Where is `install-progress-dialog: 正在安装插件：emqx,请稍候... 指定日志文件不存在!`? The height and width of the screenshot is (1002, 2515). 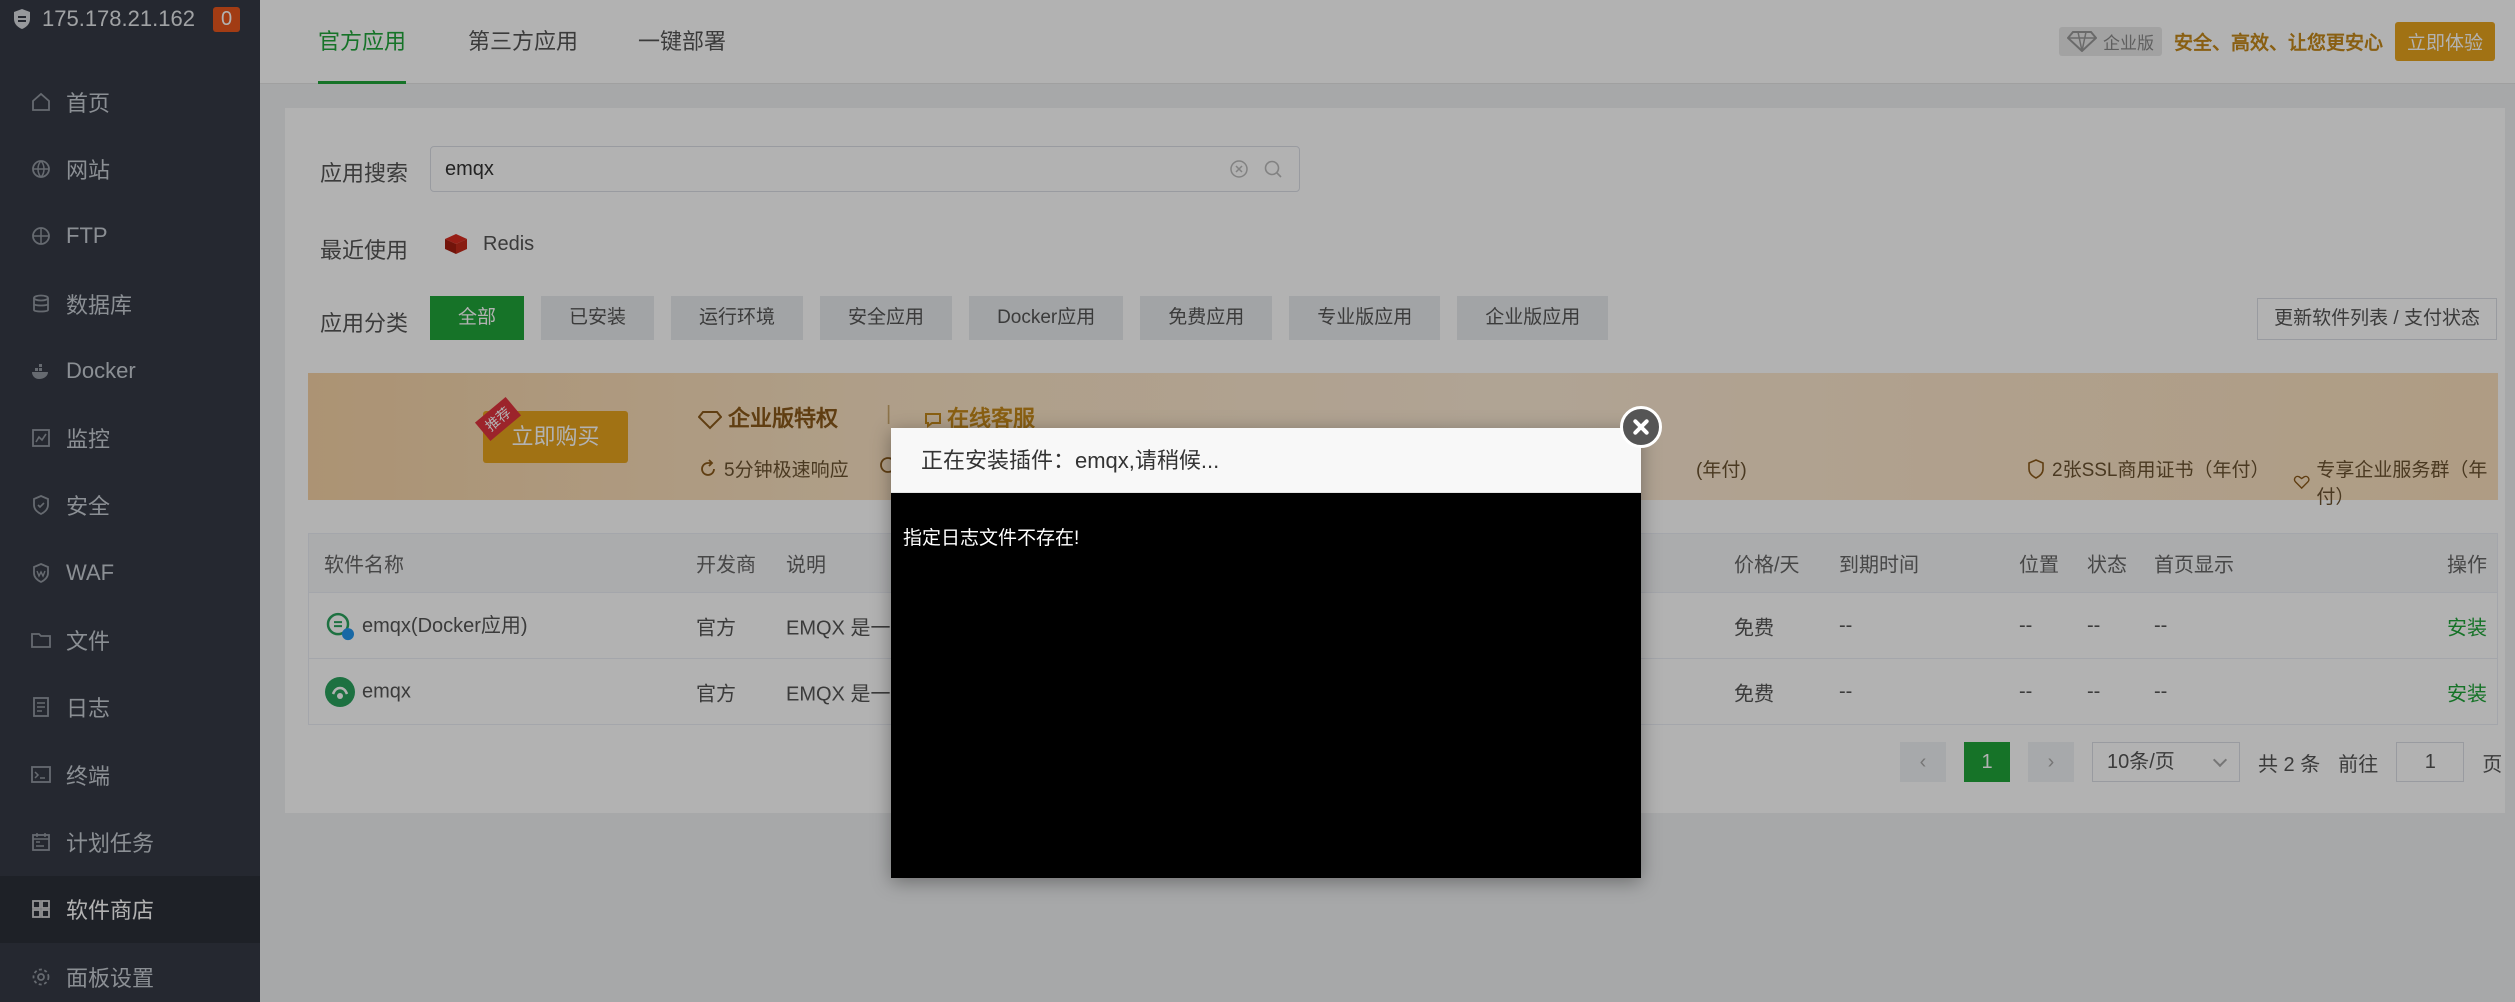
install-progress-dialog: 正在安装插件：emqx,请稍候... 指定日志文件不存在! is located at coordinates (1266, 653).